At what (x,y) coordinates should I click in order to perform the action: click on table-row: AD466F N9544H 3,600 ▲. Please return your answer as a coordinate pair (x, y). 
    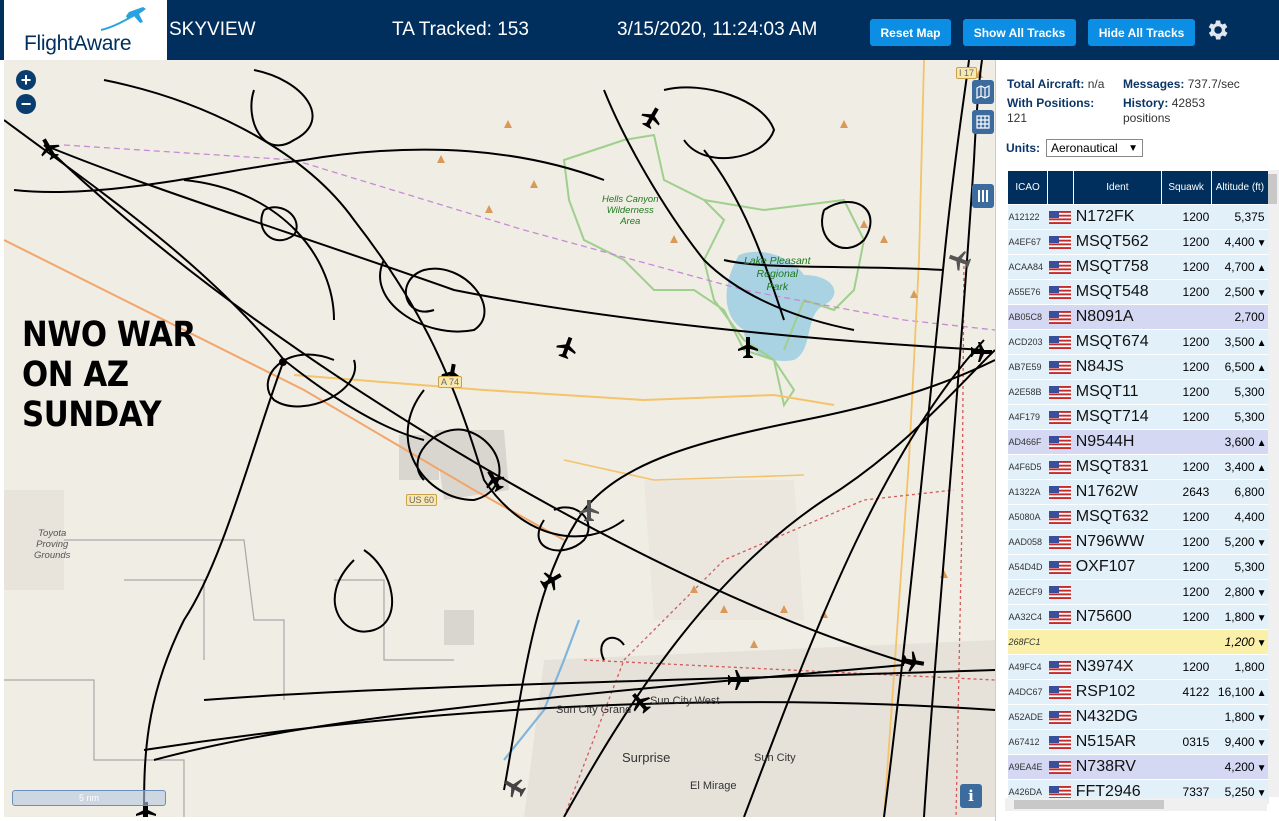
    Looking at the image, I should click on (1138, 442).